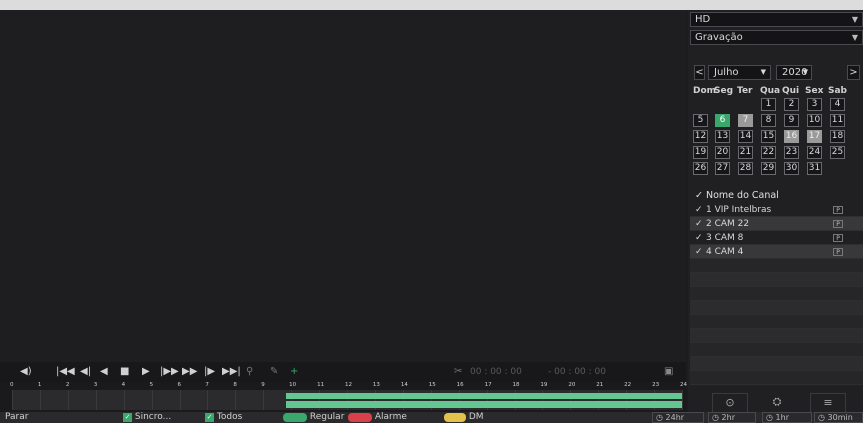  What do you see at coordinates (146, 372) in the screenshot?
I see `play-icon: ▶` at bounding box center [146, 372].